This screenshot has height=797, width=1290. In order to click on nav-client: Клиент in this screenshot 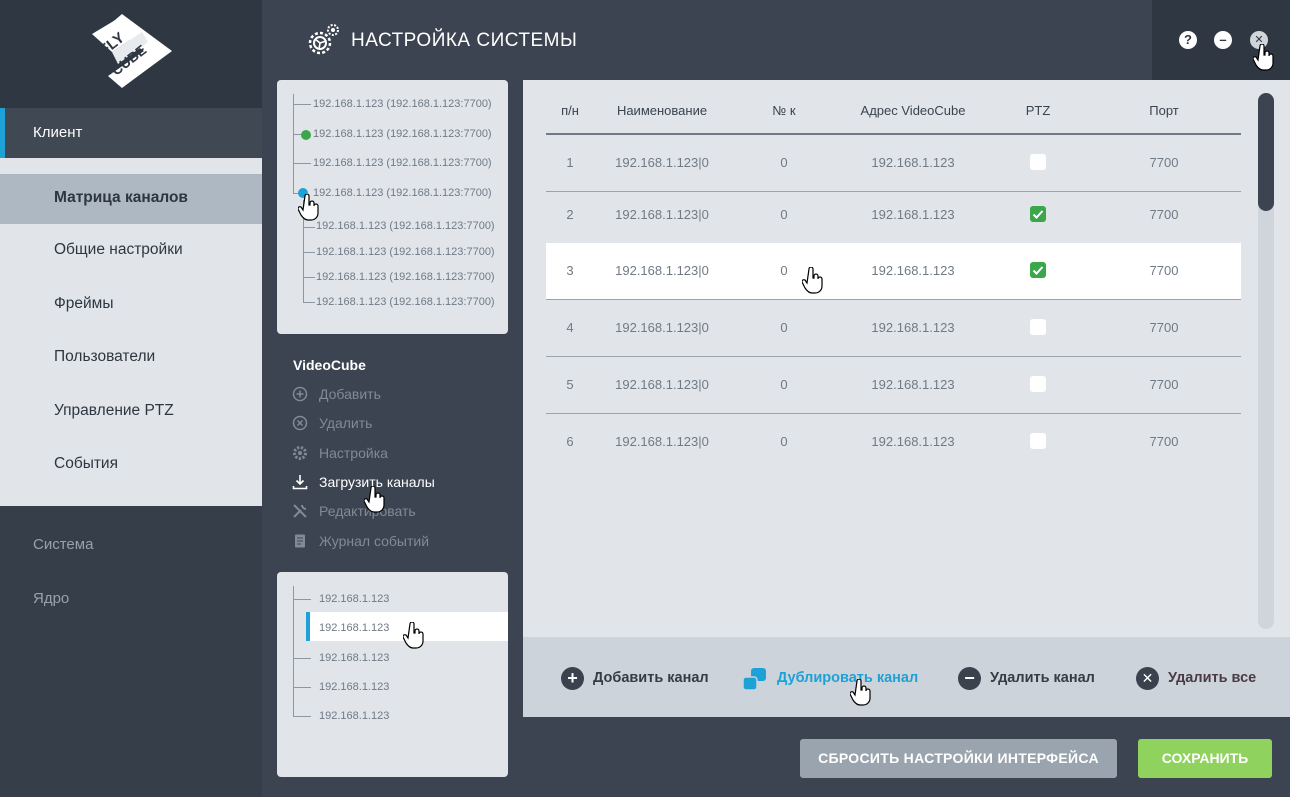, I will do `click(131, 133)`.